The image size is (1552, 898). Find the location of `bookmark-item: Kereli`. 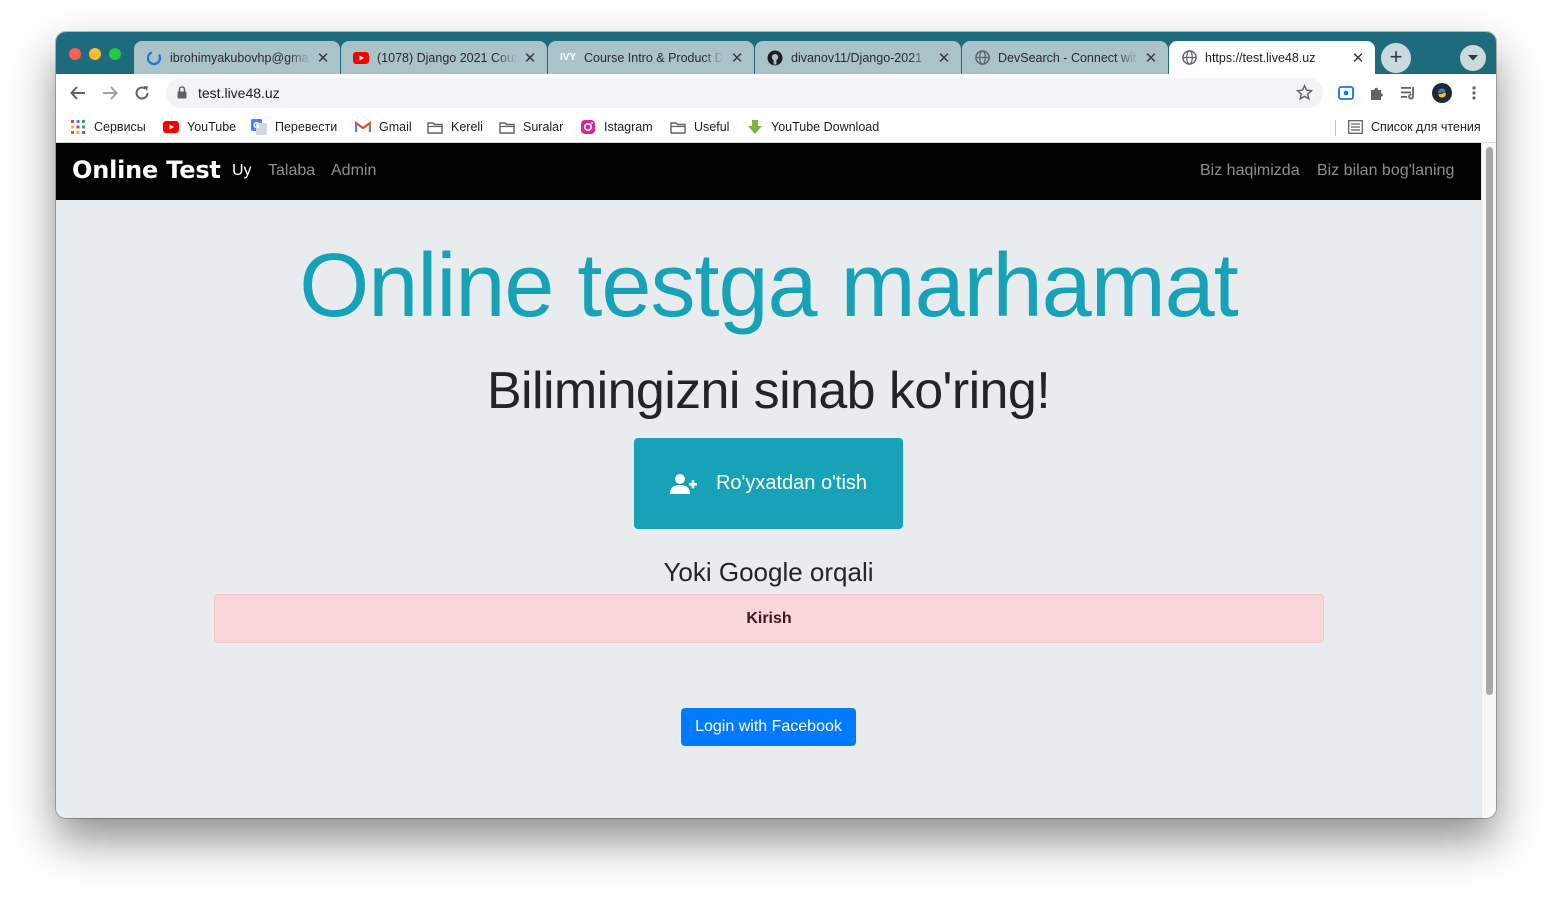

bookmark-item: Kereli is located at coordinates (455, 127).